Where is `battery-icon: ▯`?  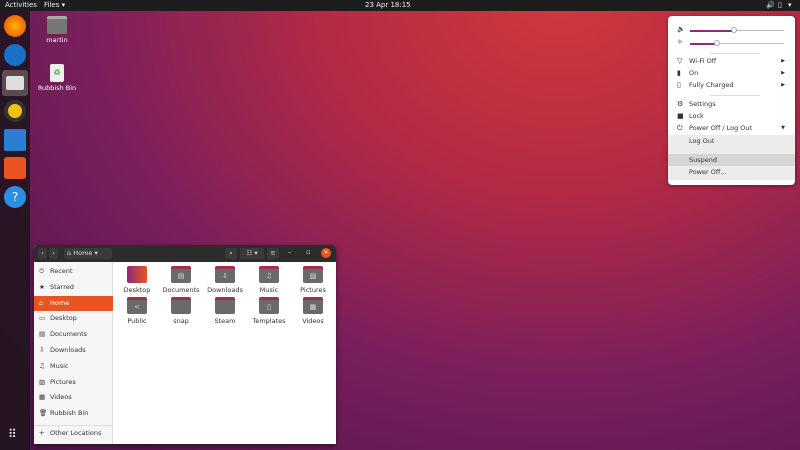 battery-icon: ▯ is located at coordinates (780, 5).